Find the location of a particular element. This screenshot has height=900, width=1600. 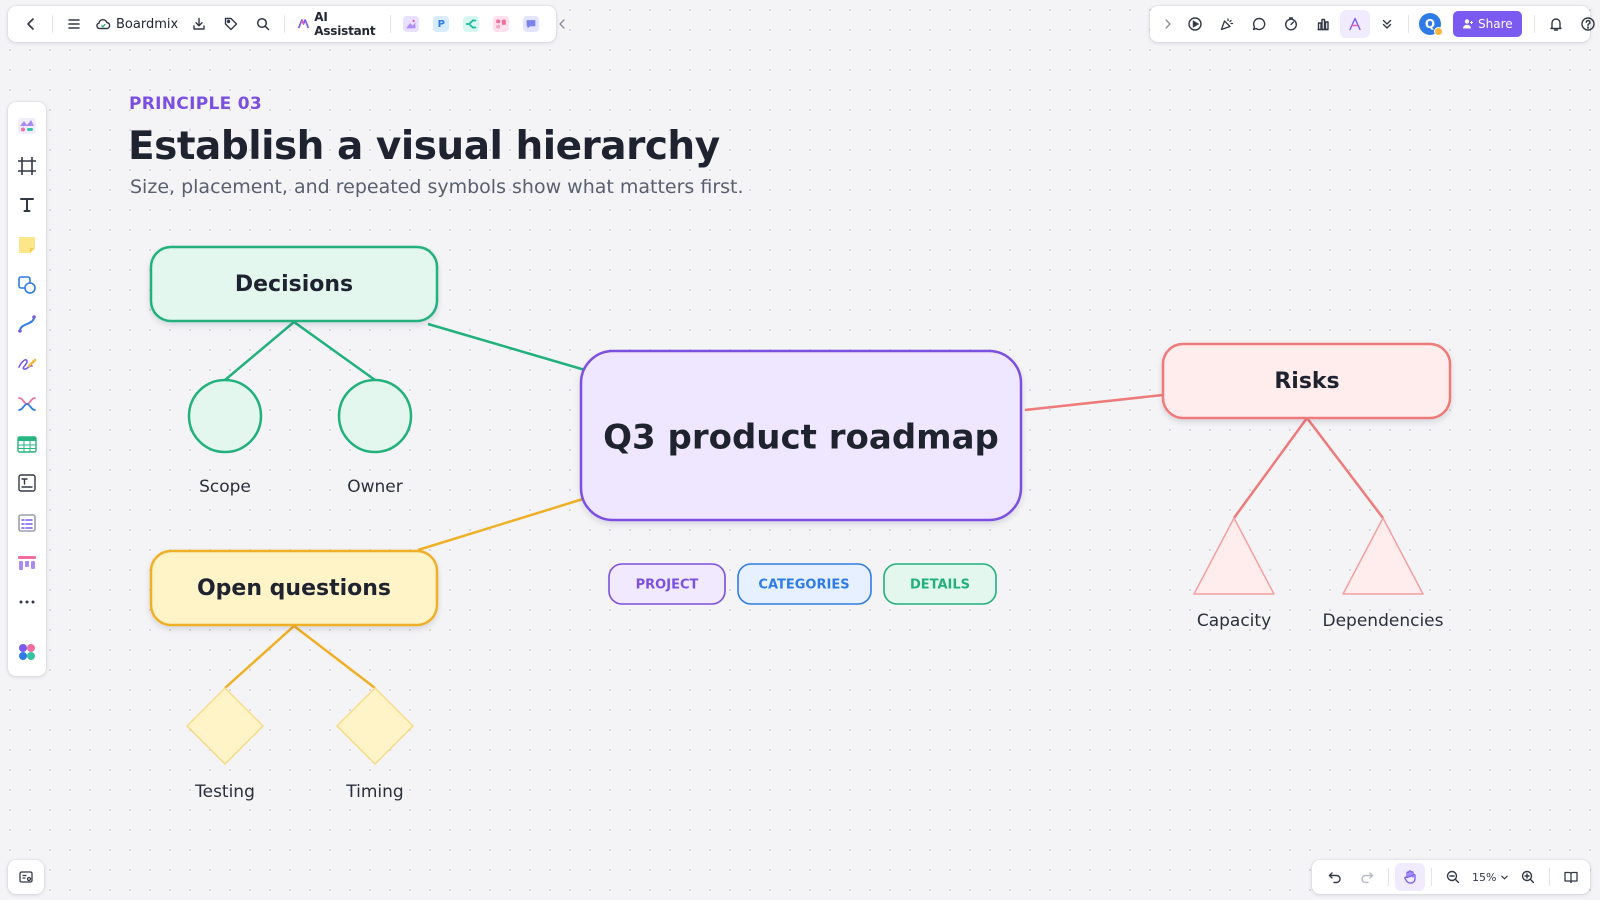

open-questions-node-label: Open questions is located at coordinates (294, 588).